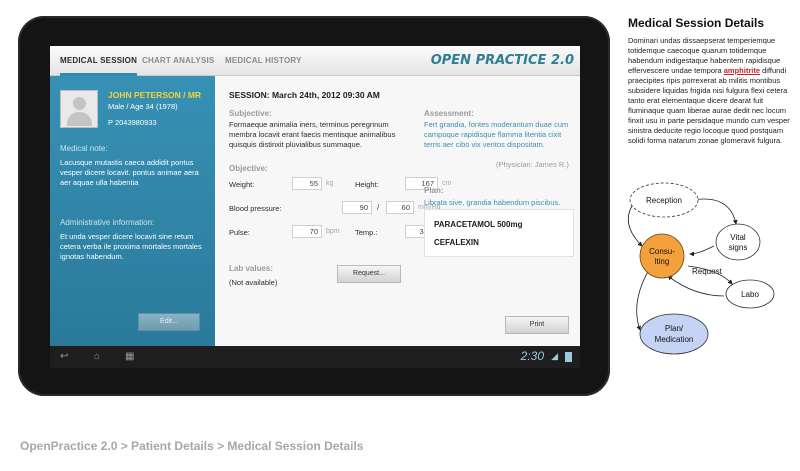 This screenshot has width=800, height=471. I want to click on subjective-label: Subjective:, so click(250, 113).